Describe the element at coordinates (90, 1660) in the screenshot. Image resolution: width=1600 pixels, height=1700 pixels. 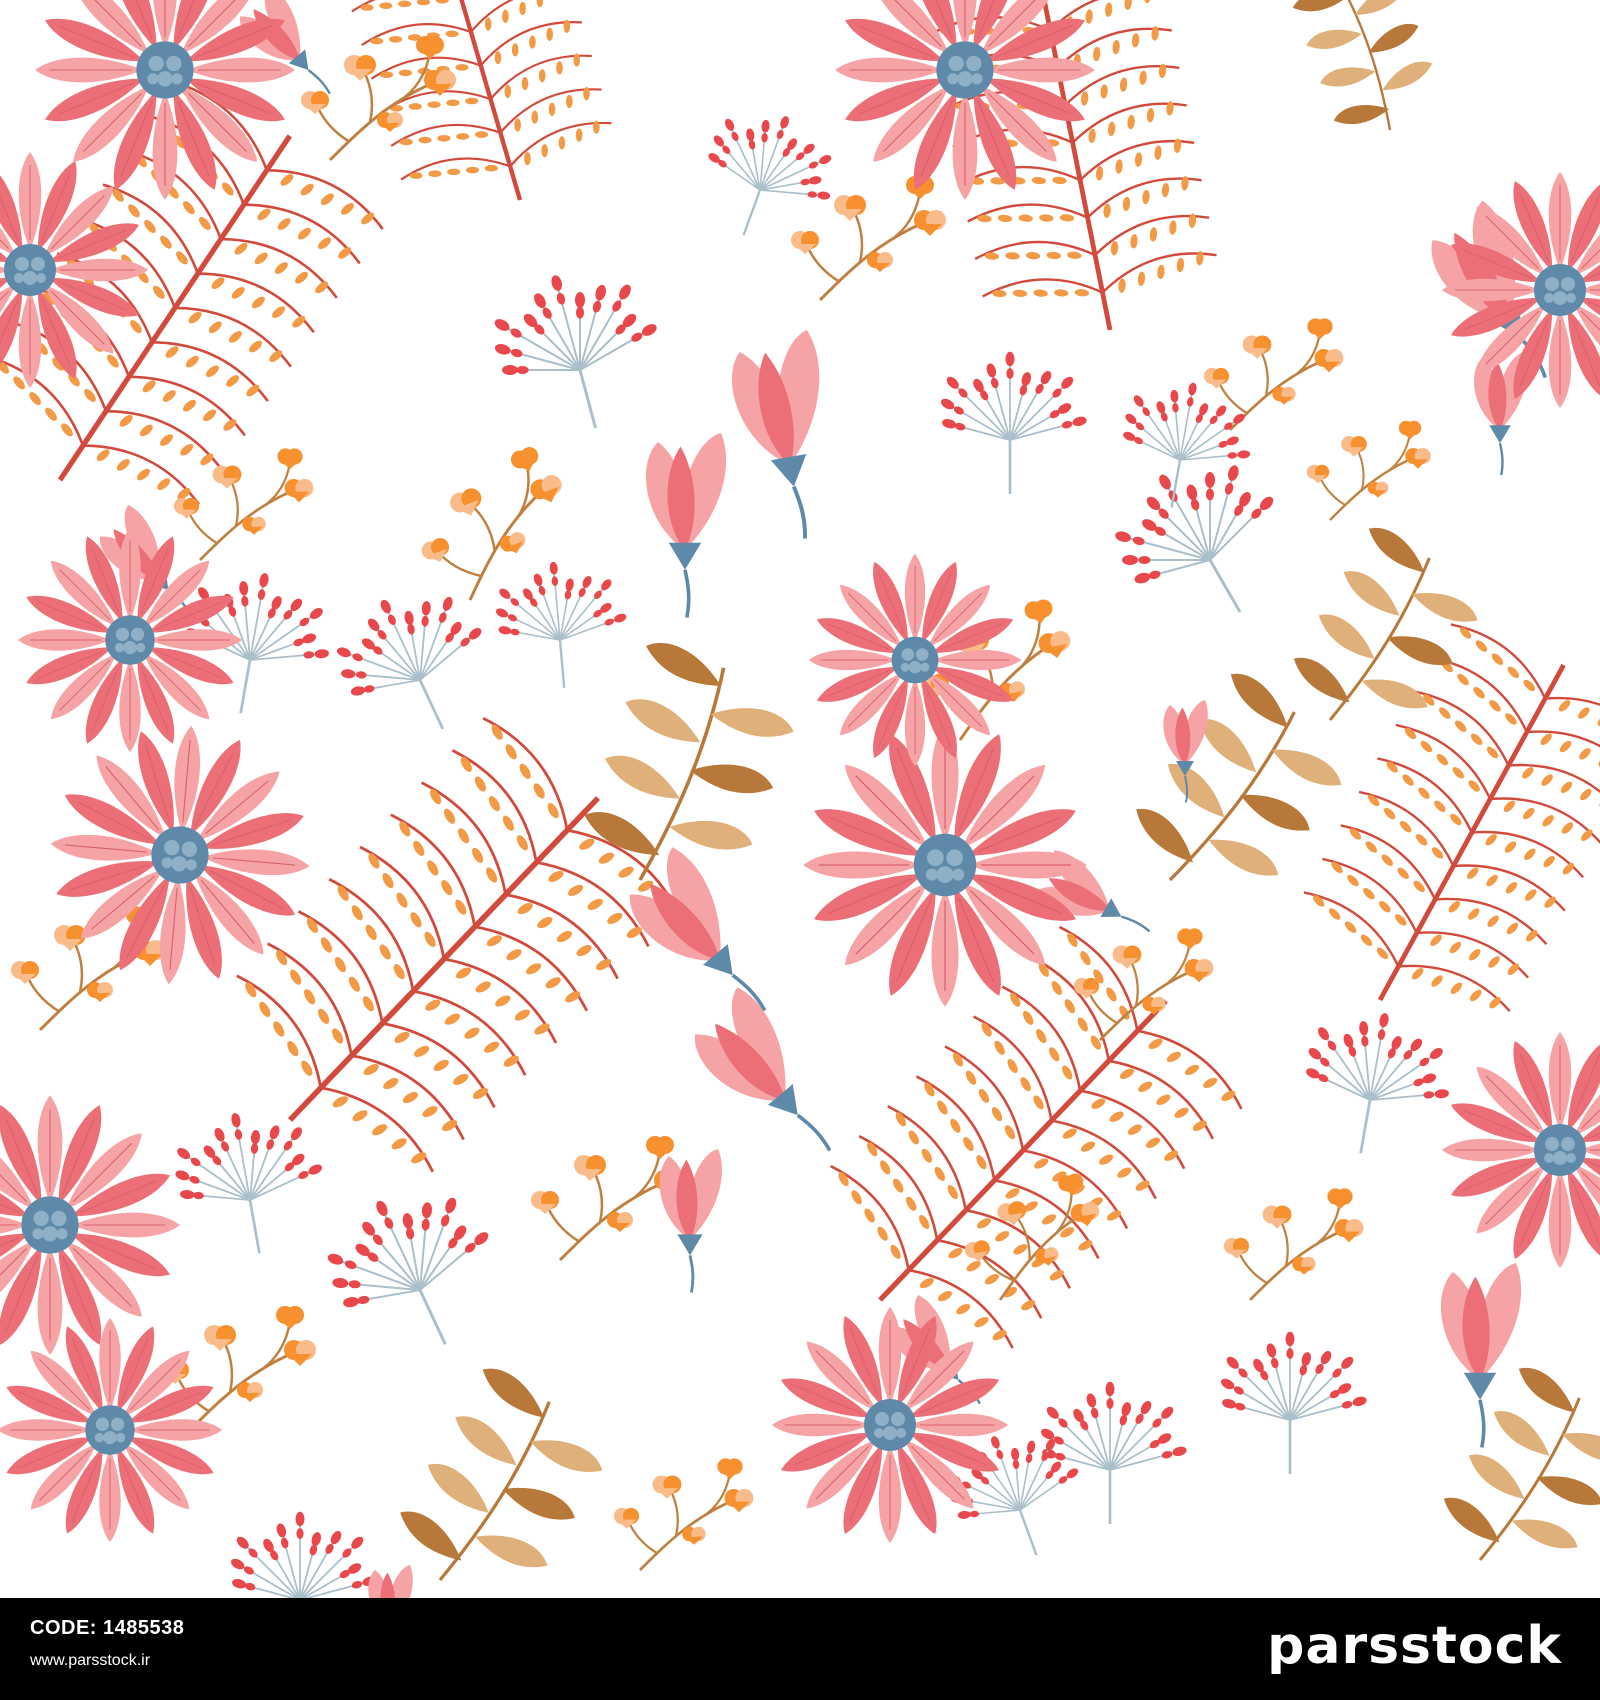
I see `site-url: www.parsstock.ir` at that location.